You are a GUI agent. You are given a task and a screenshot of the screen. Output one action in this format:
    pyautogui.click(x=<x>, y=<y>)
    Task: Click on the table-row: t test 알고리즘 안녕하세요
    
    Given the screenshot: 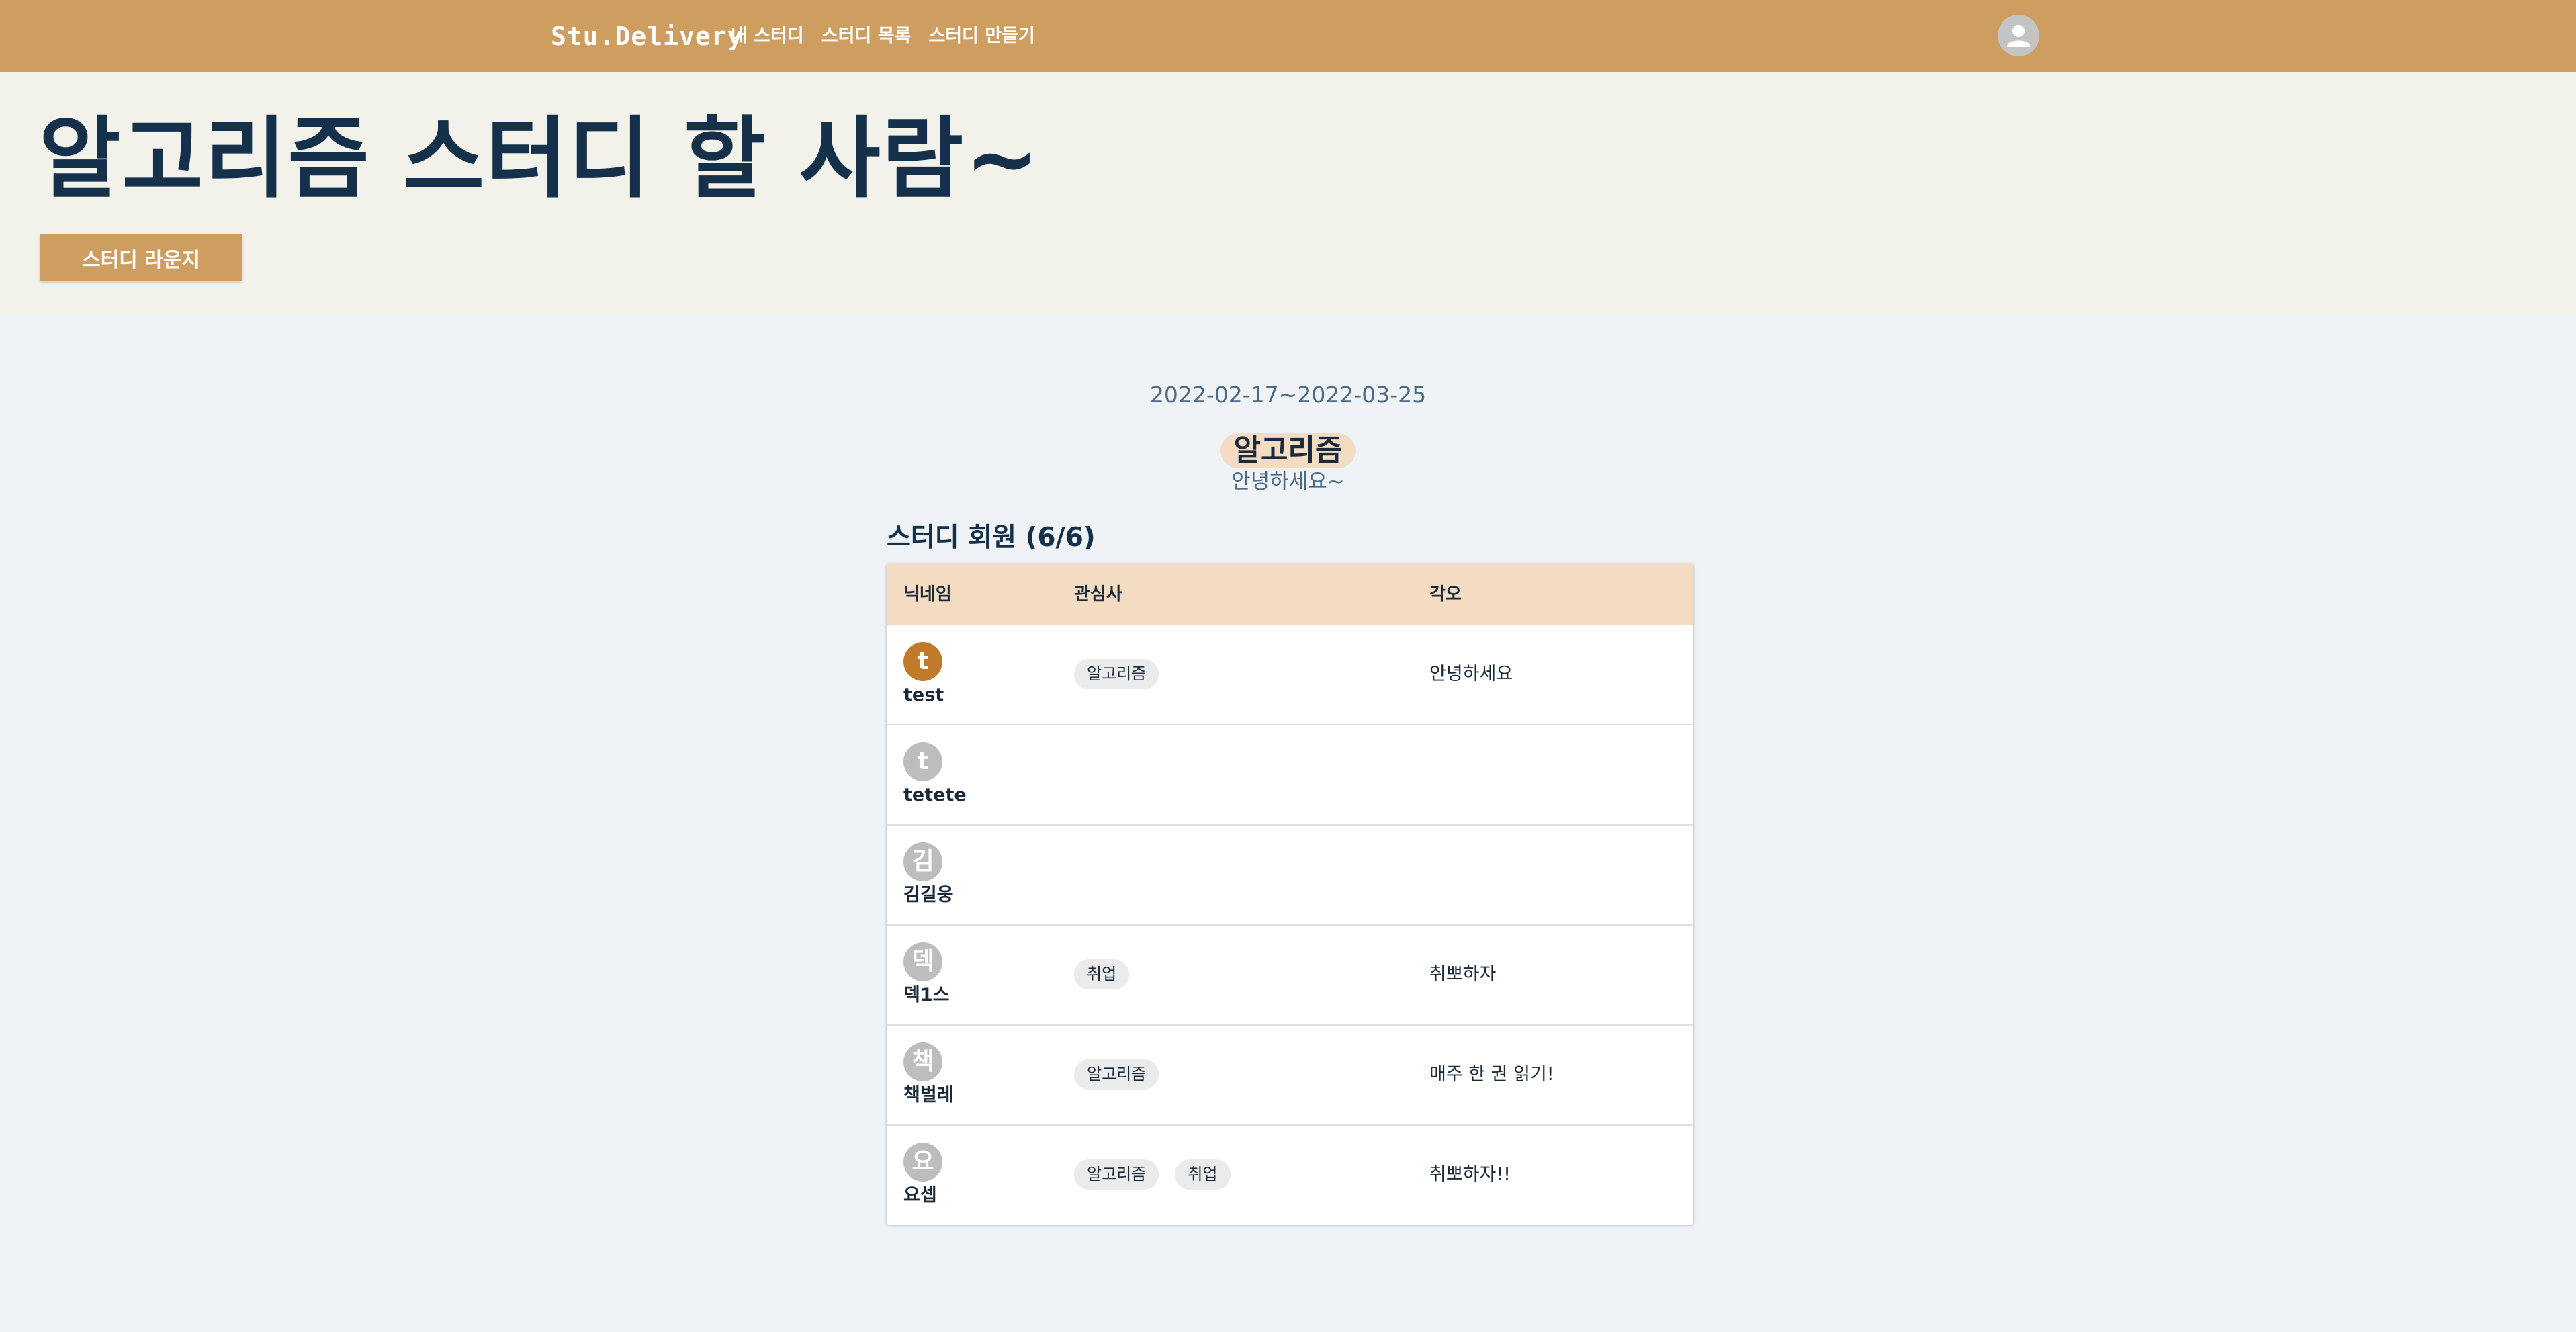 What is the action you would take?
    pyautogui.click(x=1290, y=674)
    